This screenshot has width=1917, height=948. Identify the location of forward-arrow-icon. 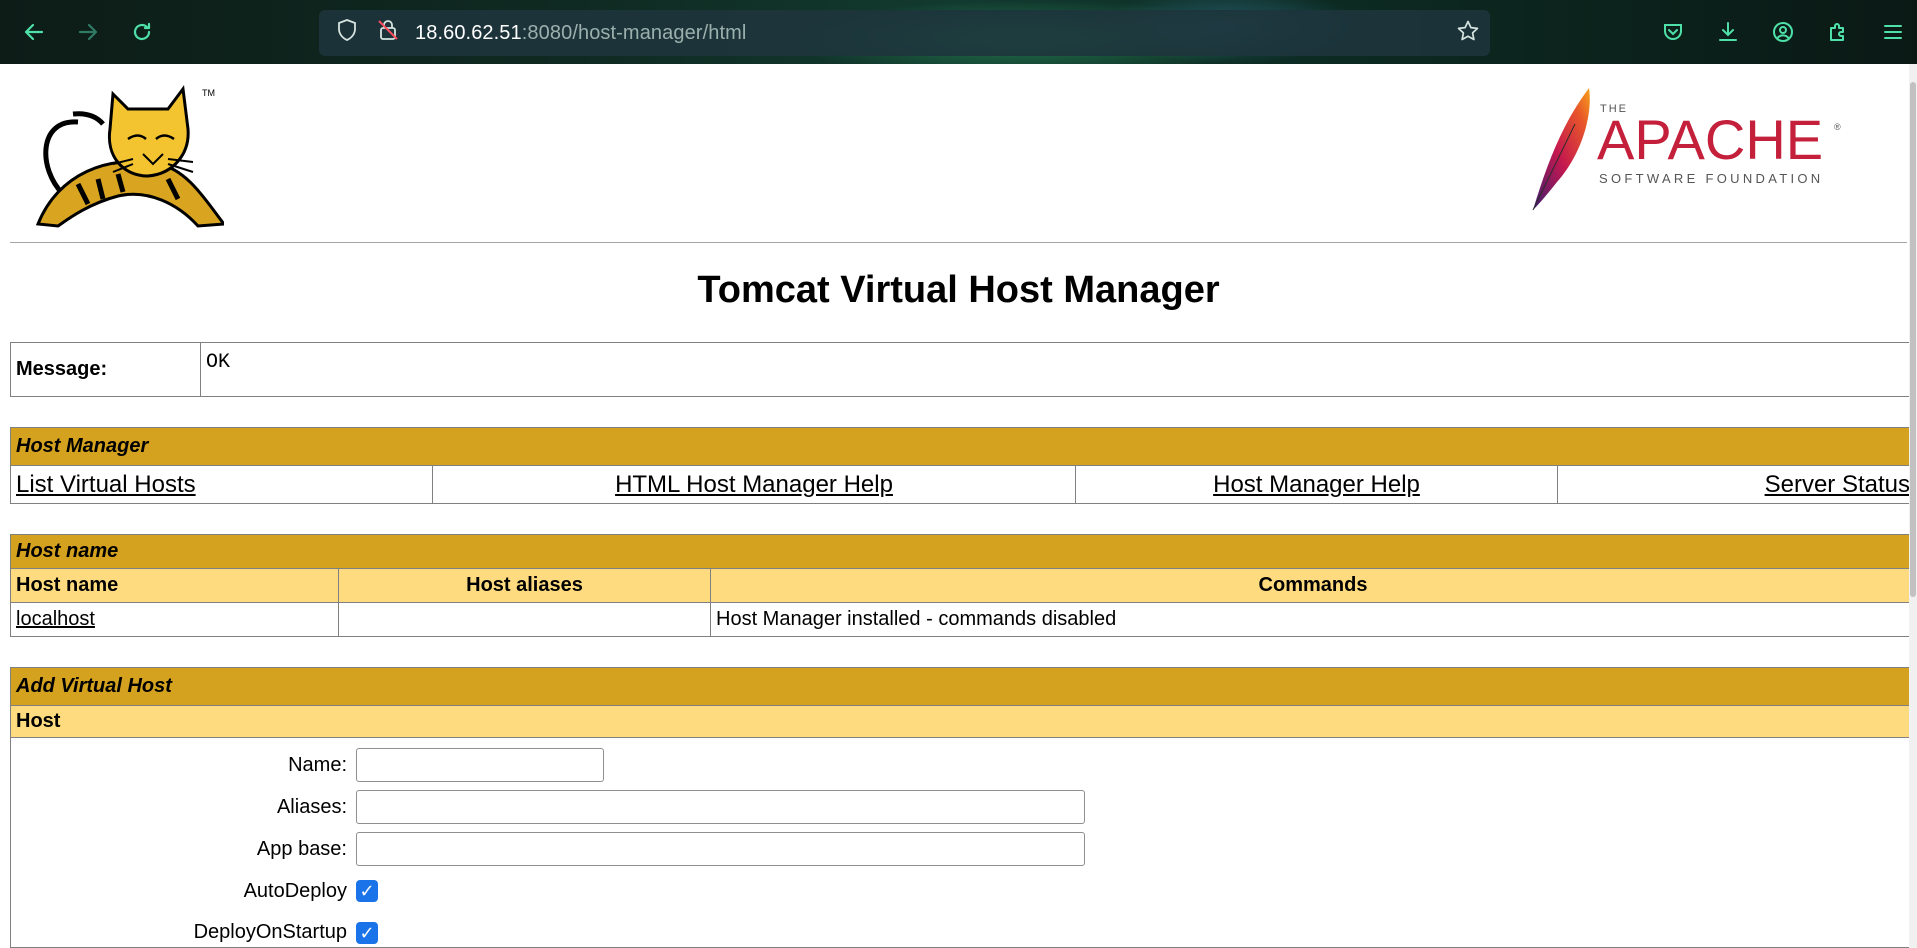
(88, 32).